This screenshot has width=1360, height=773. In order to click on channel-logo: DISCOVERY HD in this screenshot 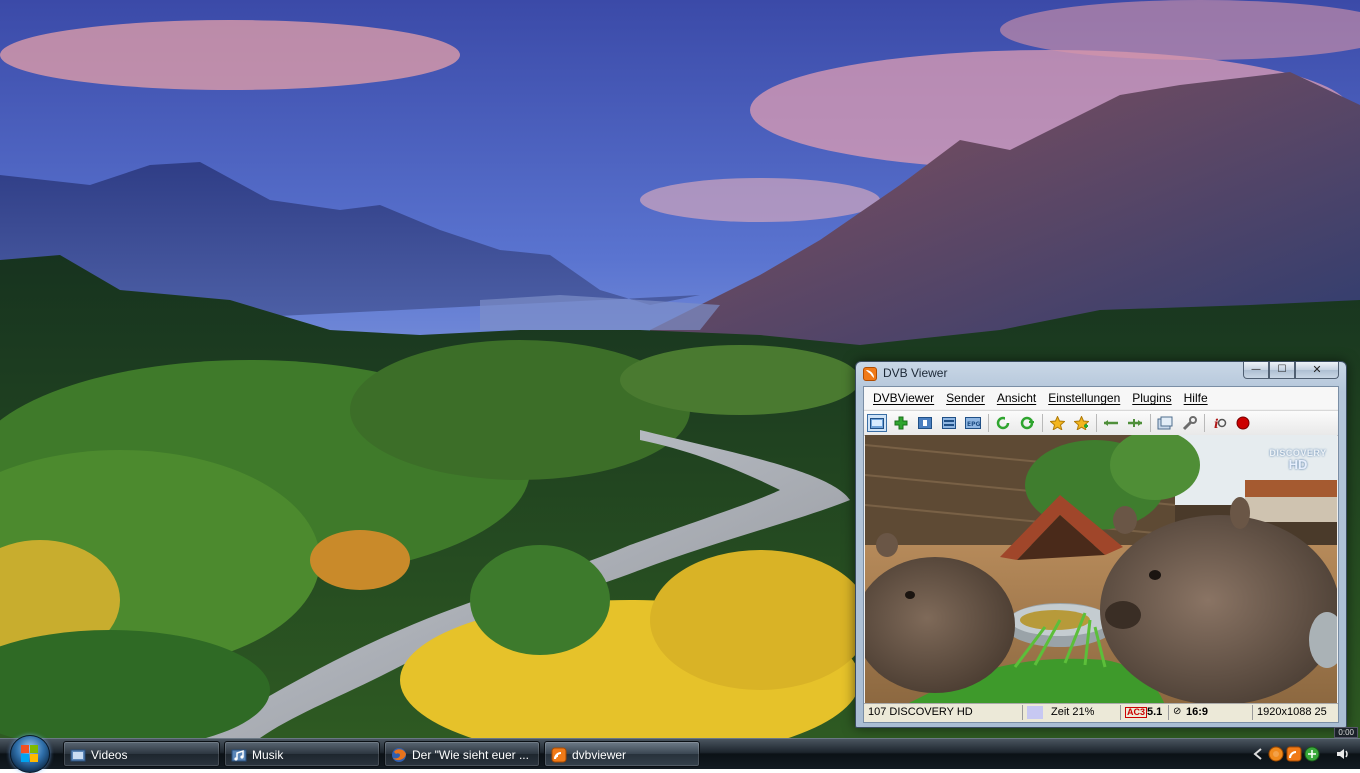, I will do `click(1298, 459)`.